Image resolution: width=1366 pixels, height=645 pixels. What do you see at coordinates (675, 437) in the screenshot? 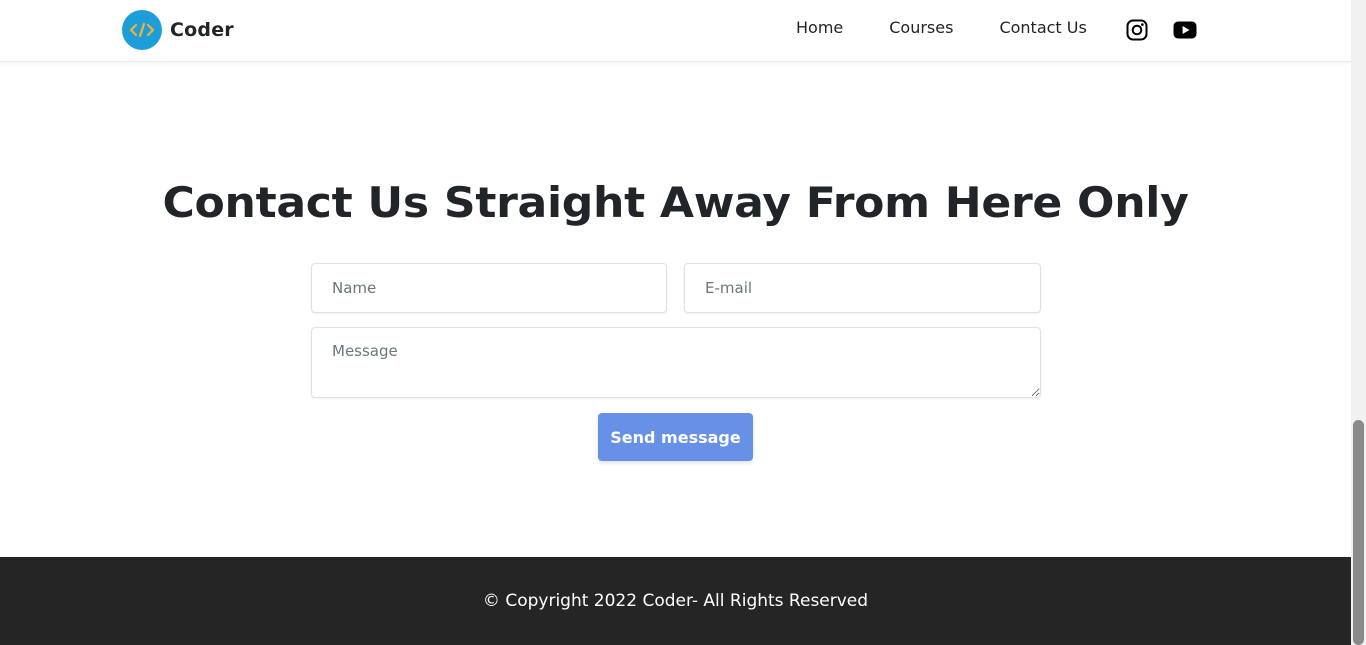
I see `send-message-button: Send message` at bounding box center [675, 437].